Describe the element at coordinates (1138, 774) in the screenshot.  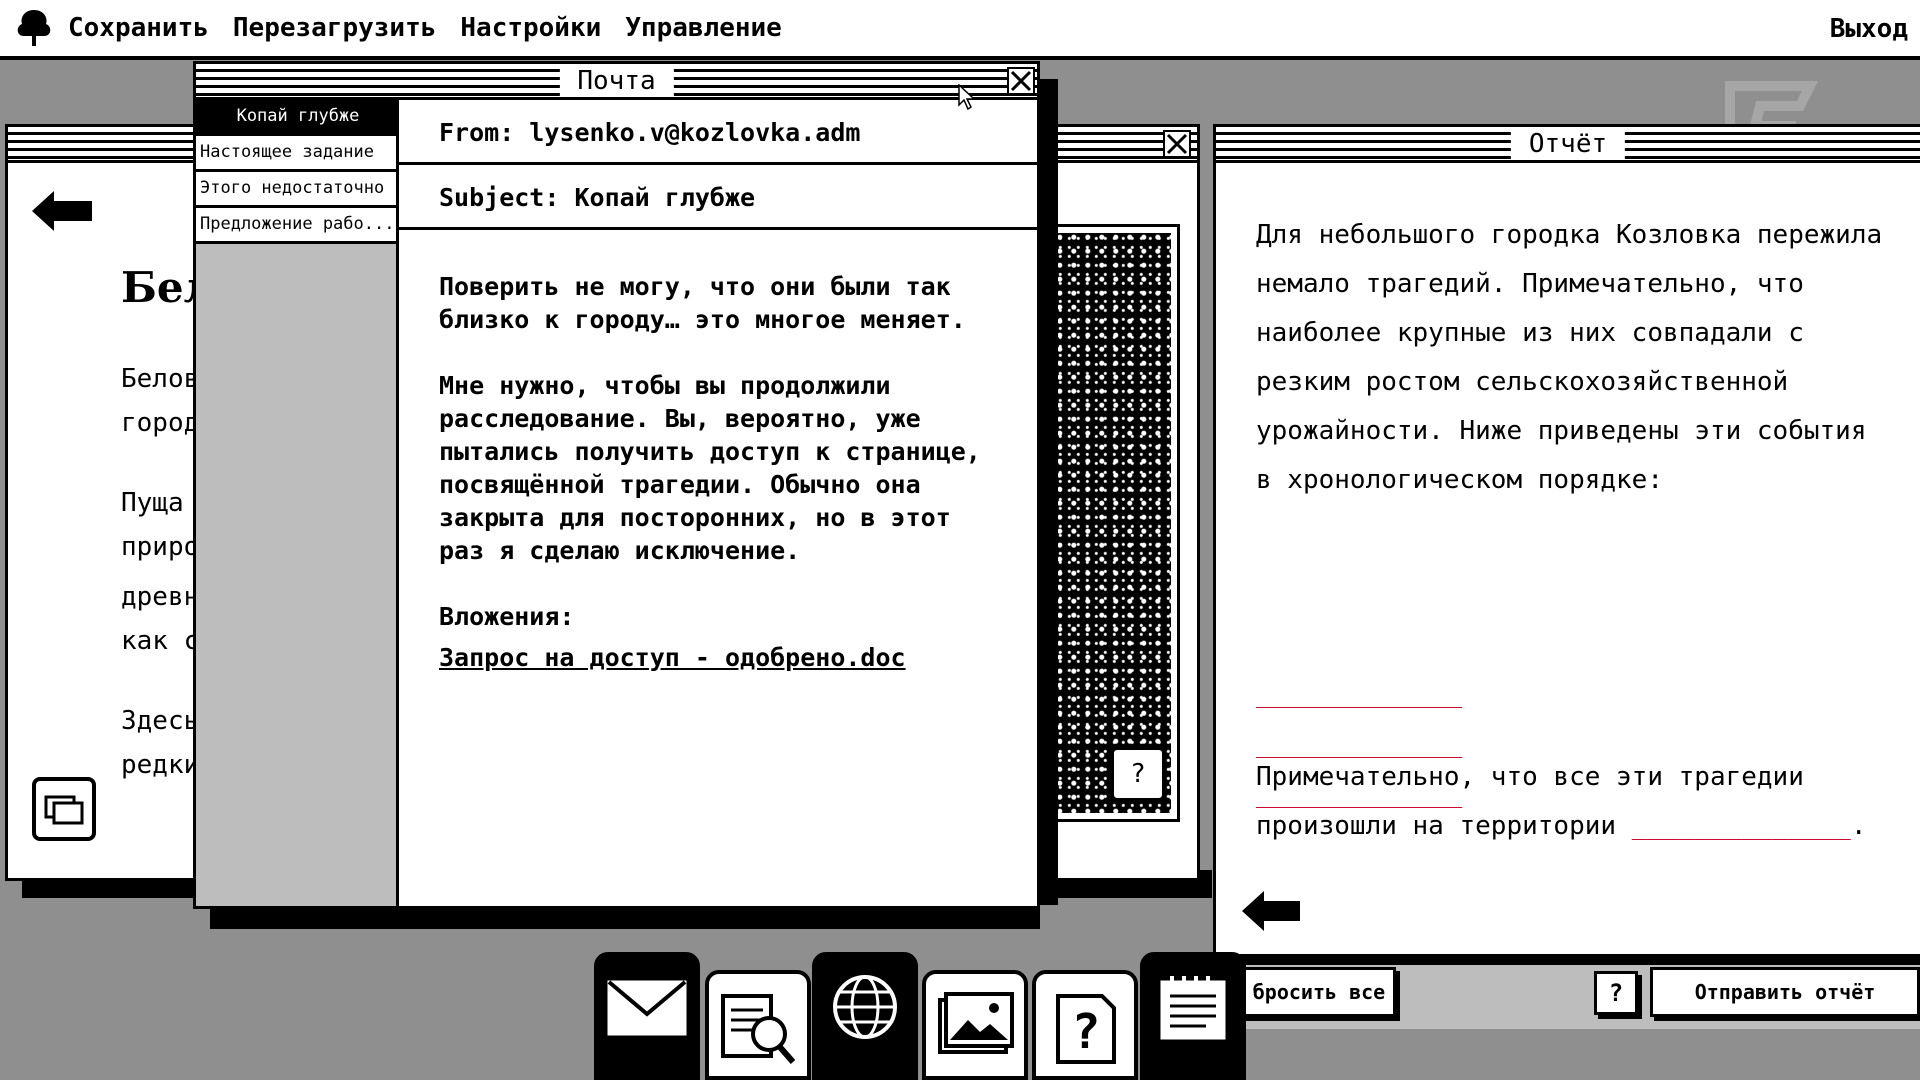
I see `photo-help-button: ?` at that location.